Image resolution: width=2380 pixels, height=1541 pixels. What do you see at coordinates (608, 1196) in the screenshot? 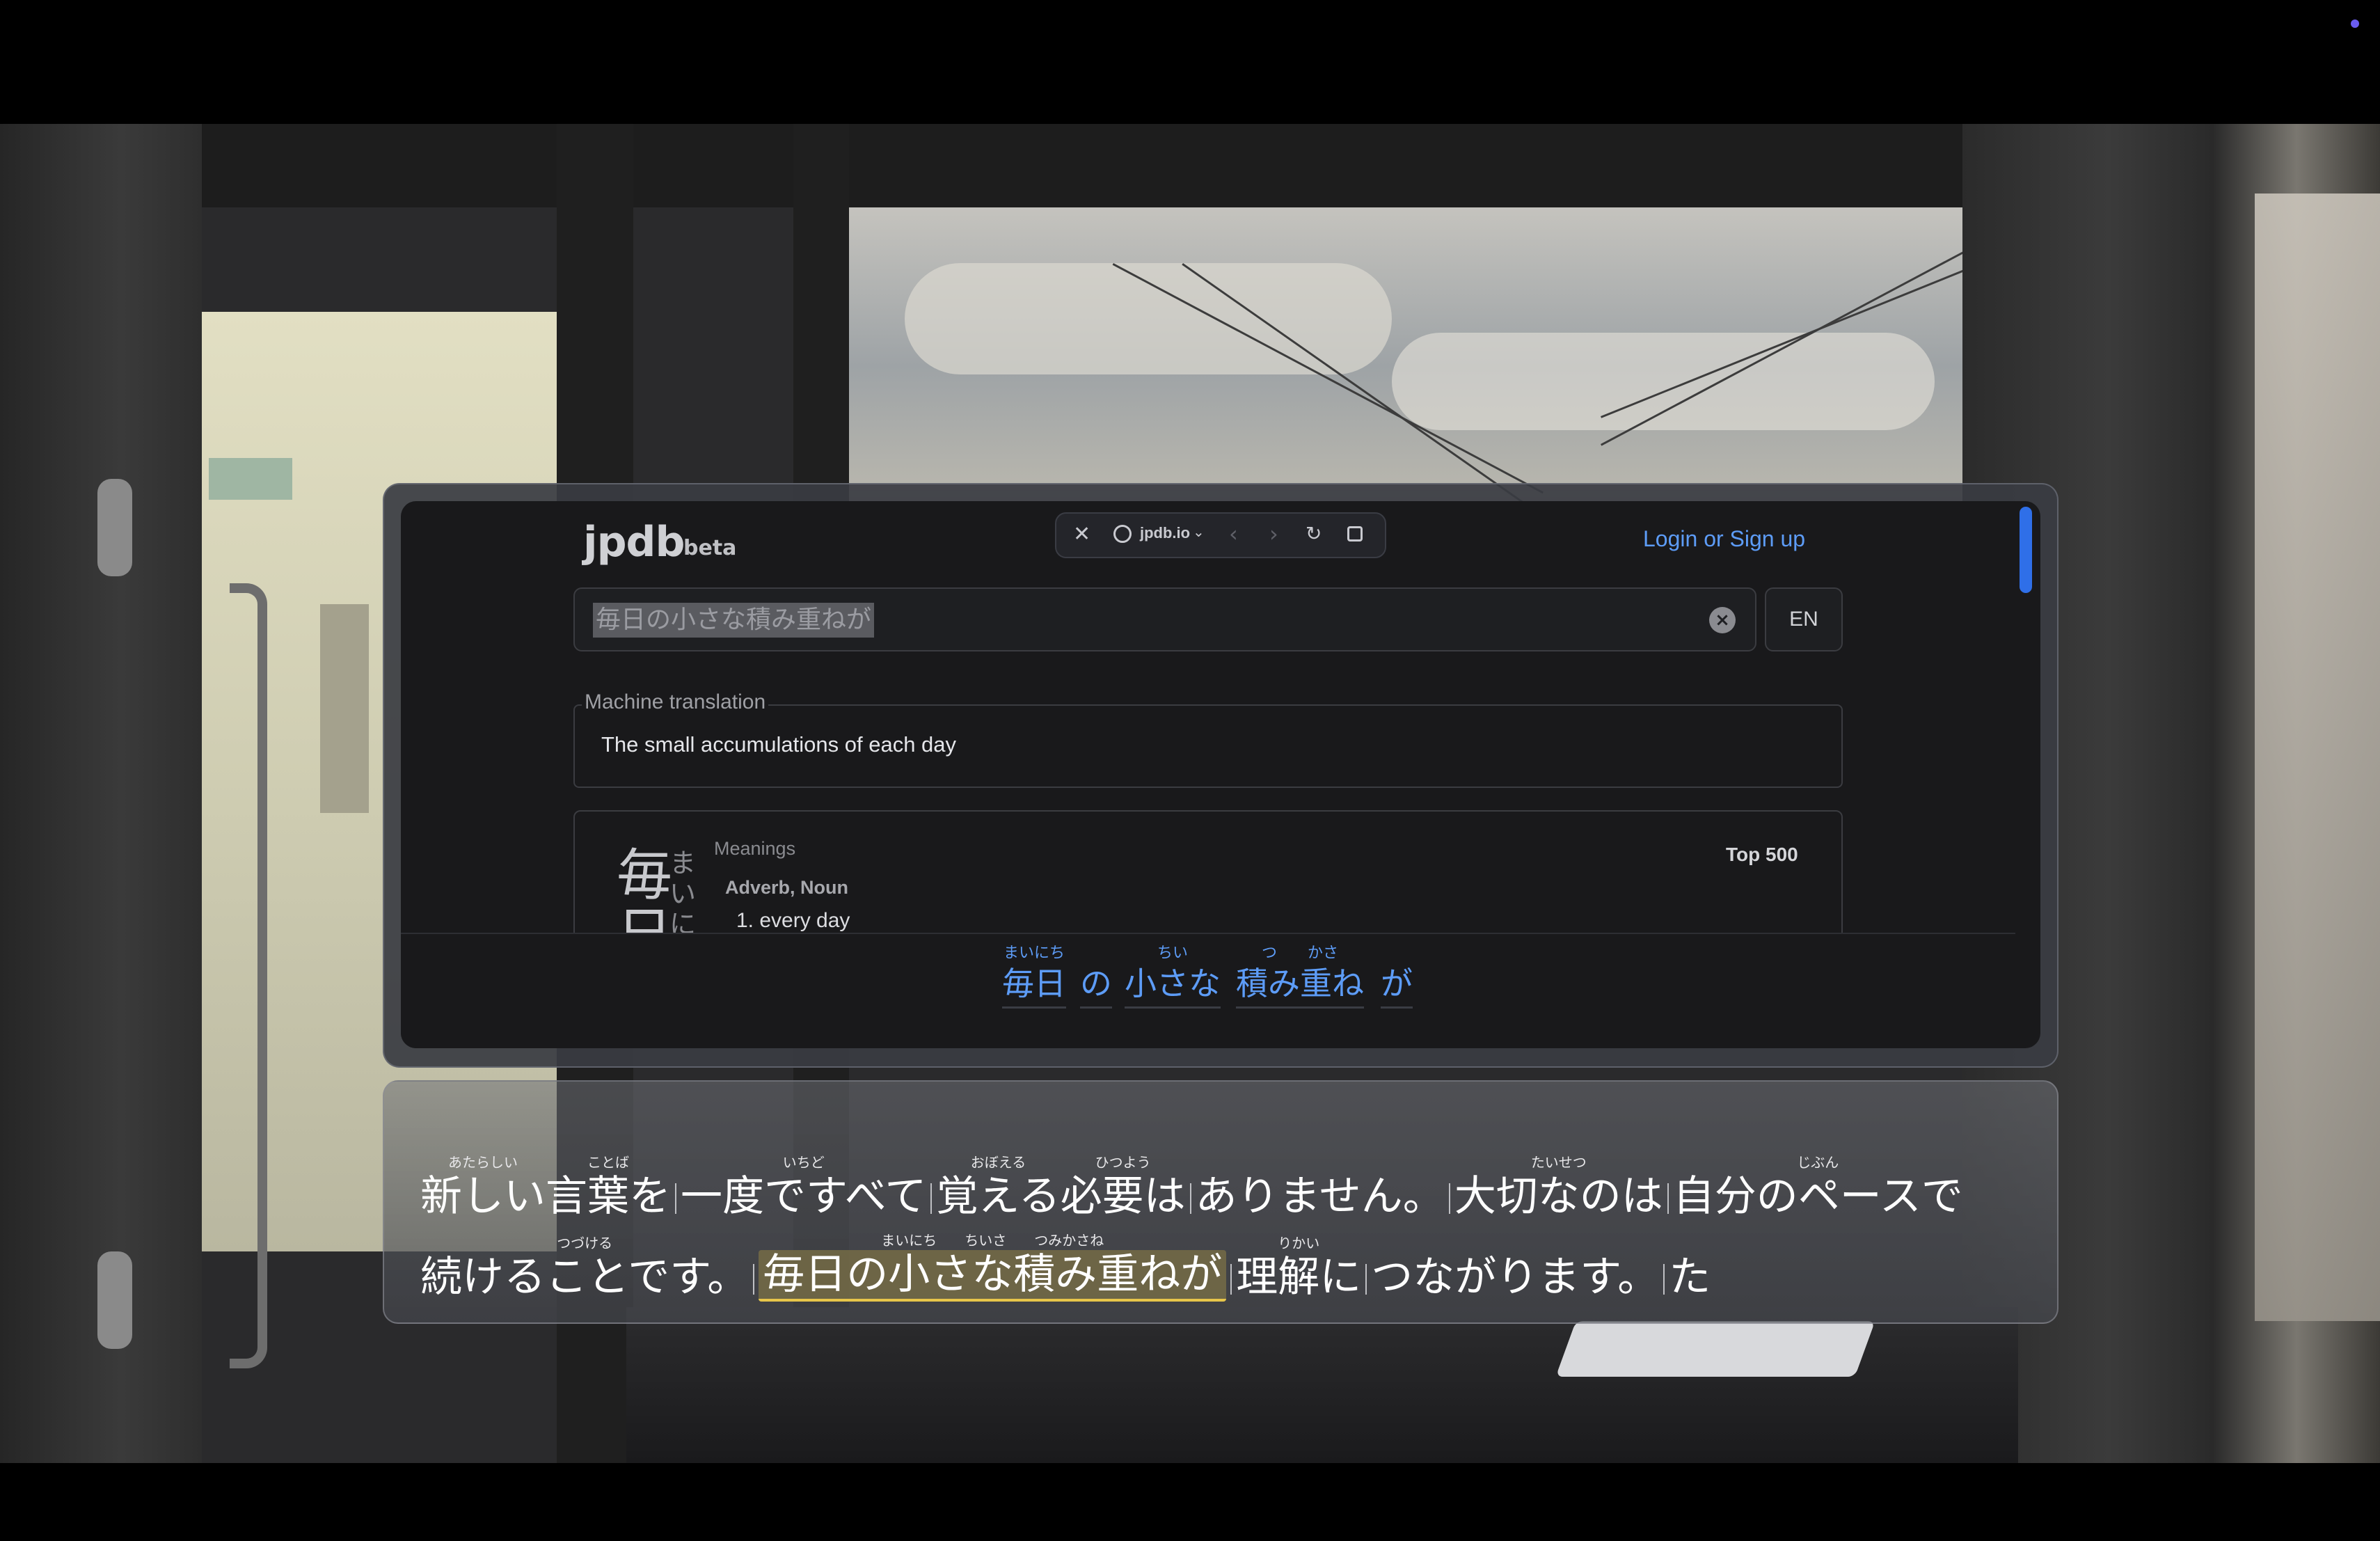
I see `subtitle-text: 言葉を` at bounding box center [608, 1196].